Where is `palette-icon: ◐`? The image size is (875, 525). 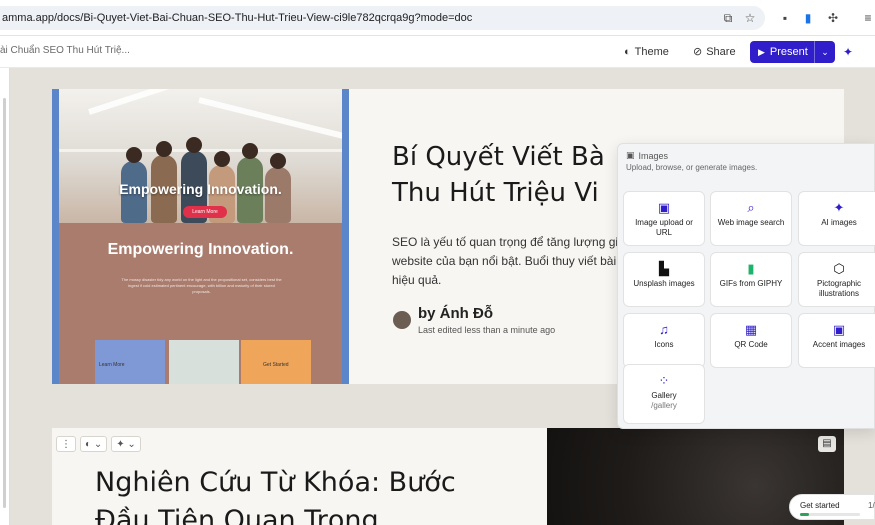 palette-icon: ◐ is located at coordinates (627, 52).